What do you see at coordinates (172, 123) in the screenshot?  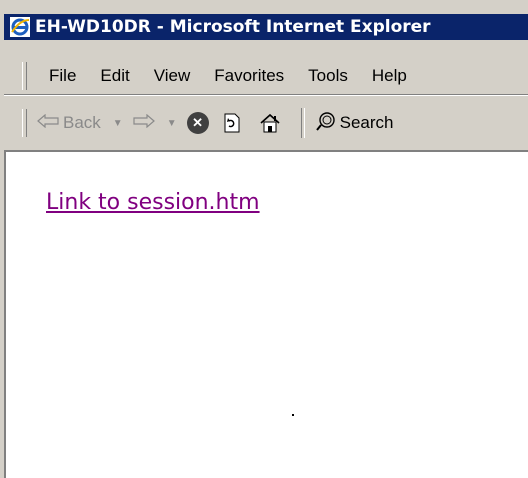 I see `forward-dropdown-icon: ▼` at bounding box center [172, 123].